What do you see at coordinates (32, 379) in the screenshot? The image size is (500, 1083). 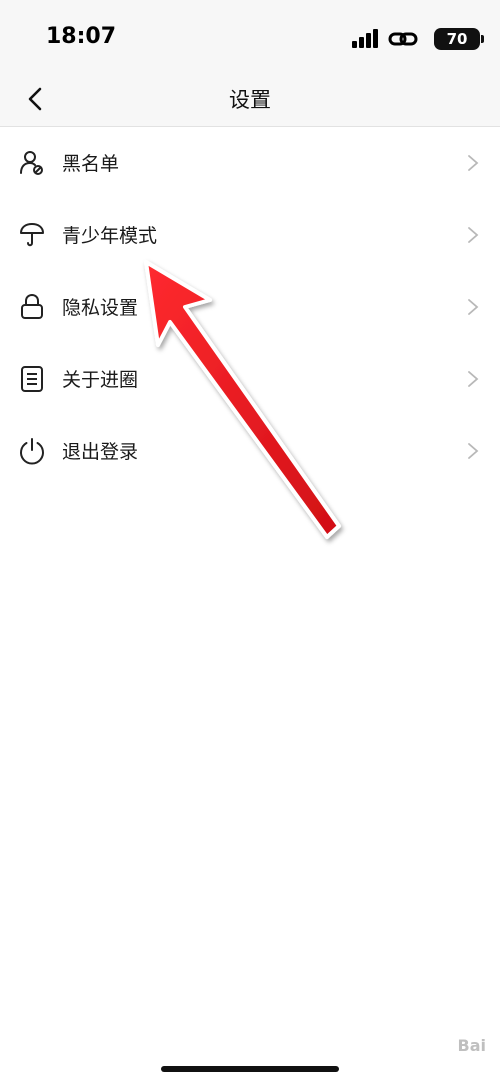 I see `document-icon` at bounding box center [32, 379].